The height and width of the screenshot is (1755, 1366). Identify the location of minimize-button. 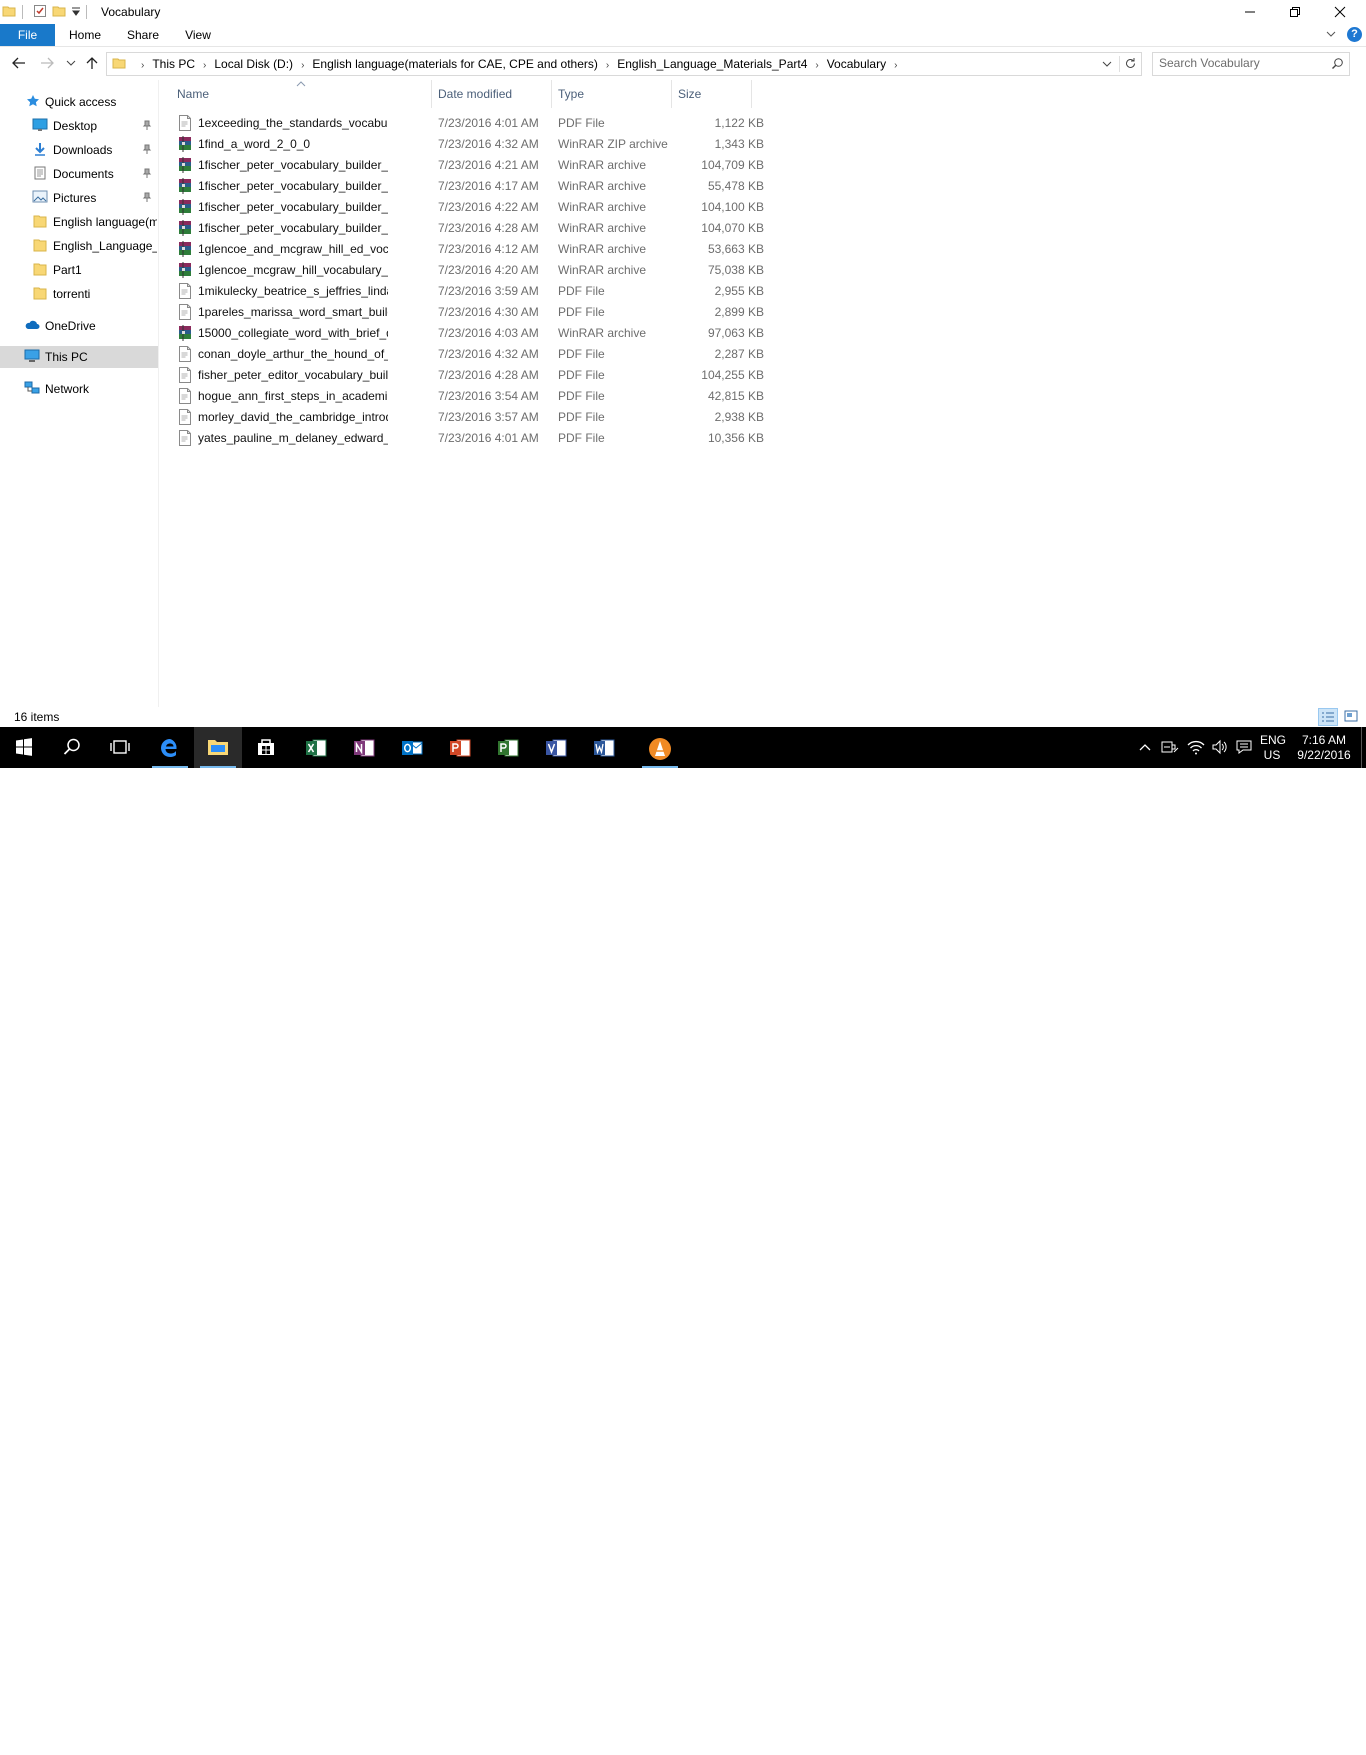
(1249, 12).